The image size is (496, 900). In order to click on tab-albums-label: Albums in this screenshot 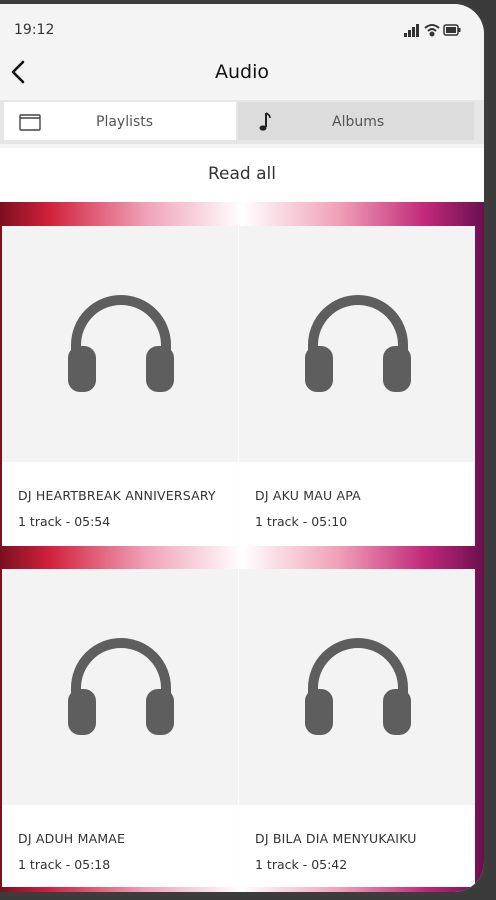, I will do `click(358, 122)`.